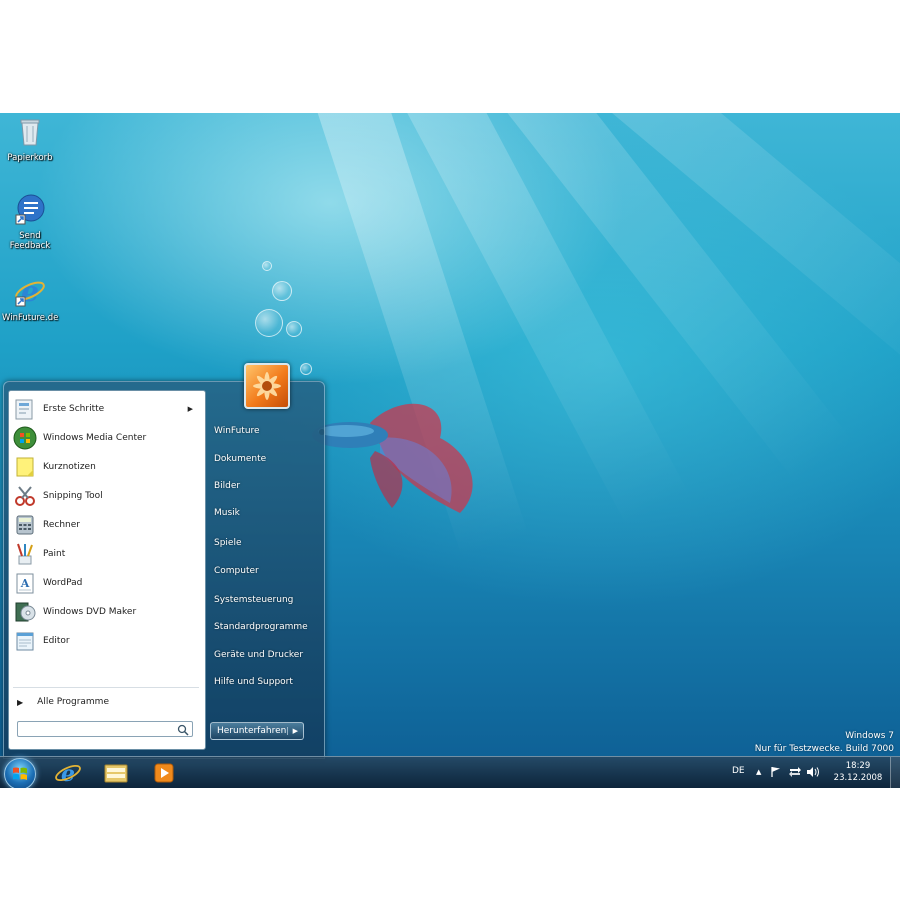 This screenshot has width=900, height=900. I want to click on taskbar-app-media-player, so click(164, 773).